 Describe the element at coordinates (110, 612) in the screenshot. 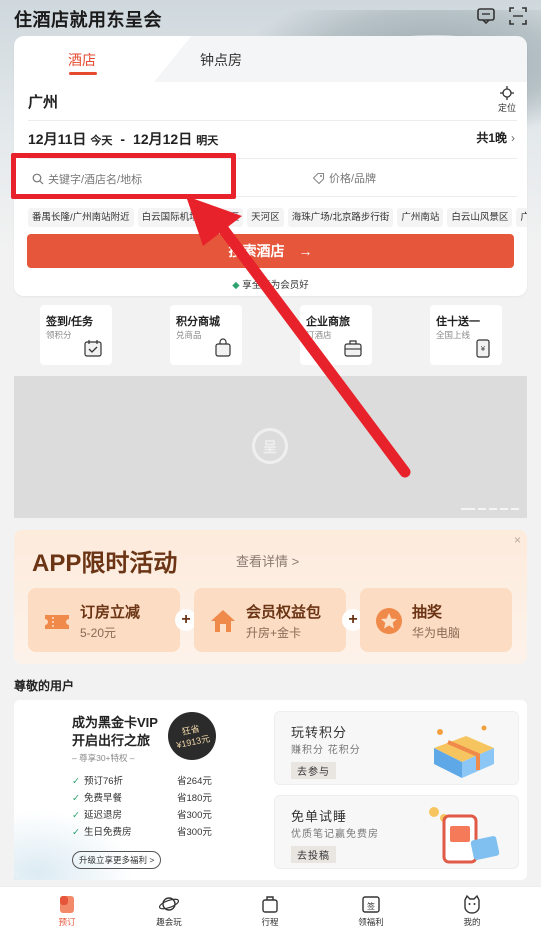

I see `promo-item-title: 订房立减` at that location.